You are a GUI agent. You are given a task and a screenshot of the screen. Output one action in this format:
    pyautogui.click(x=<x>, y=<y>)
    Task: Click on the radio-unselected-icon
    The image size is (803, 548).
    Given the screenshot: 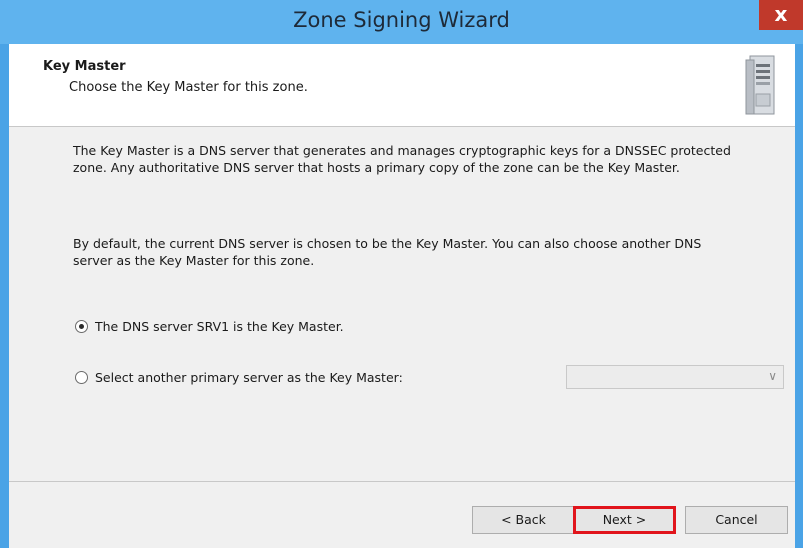 What is the action you would take?
    pyautogui.click(x=81, y=377)
    